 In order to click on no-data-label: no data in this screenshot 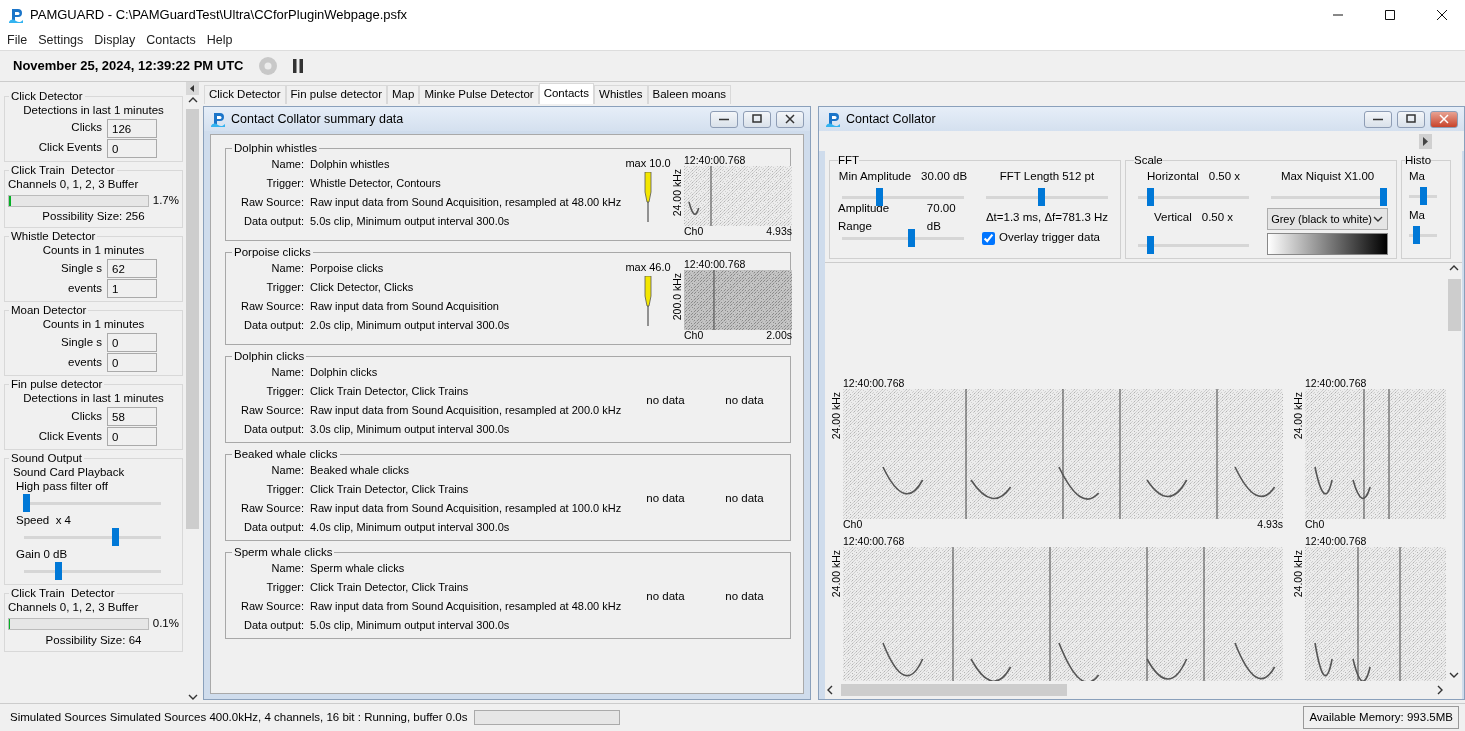, I will do `click(665, 597)`.